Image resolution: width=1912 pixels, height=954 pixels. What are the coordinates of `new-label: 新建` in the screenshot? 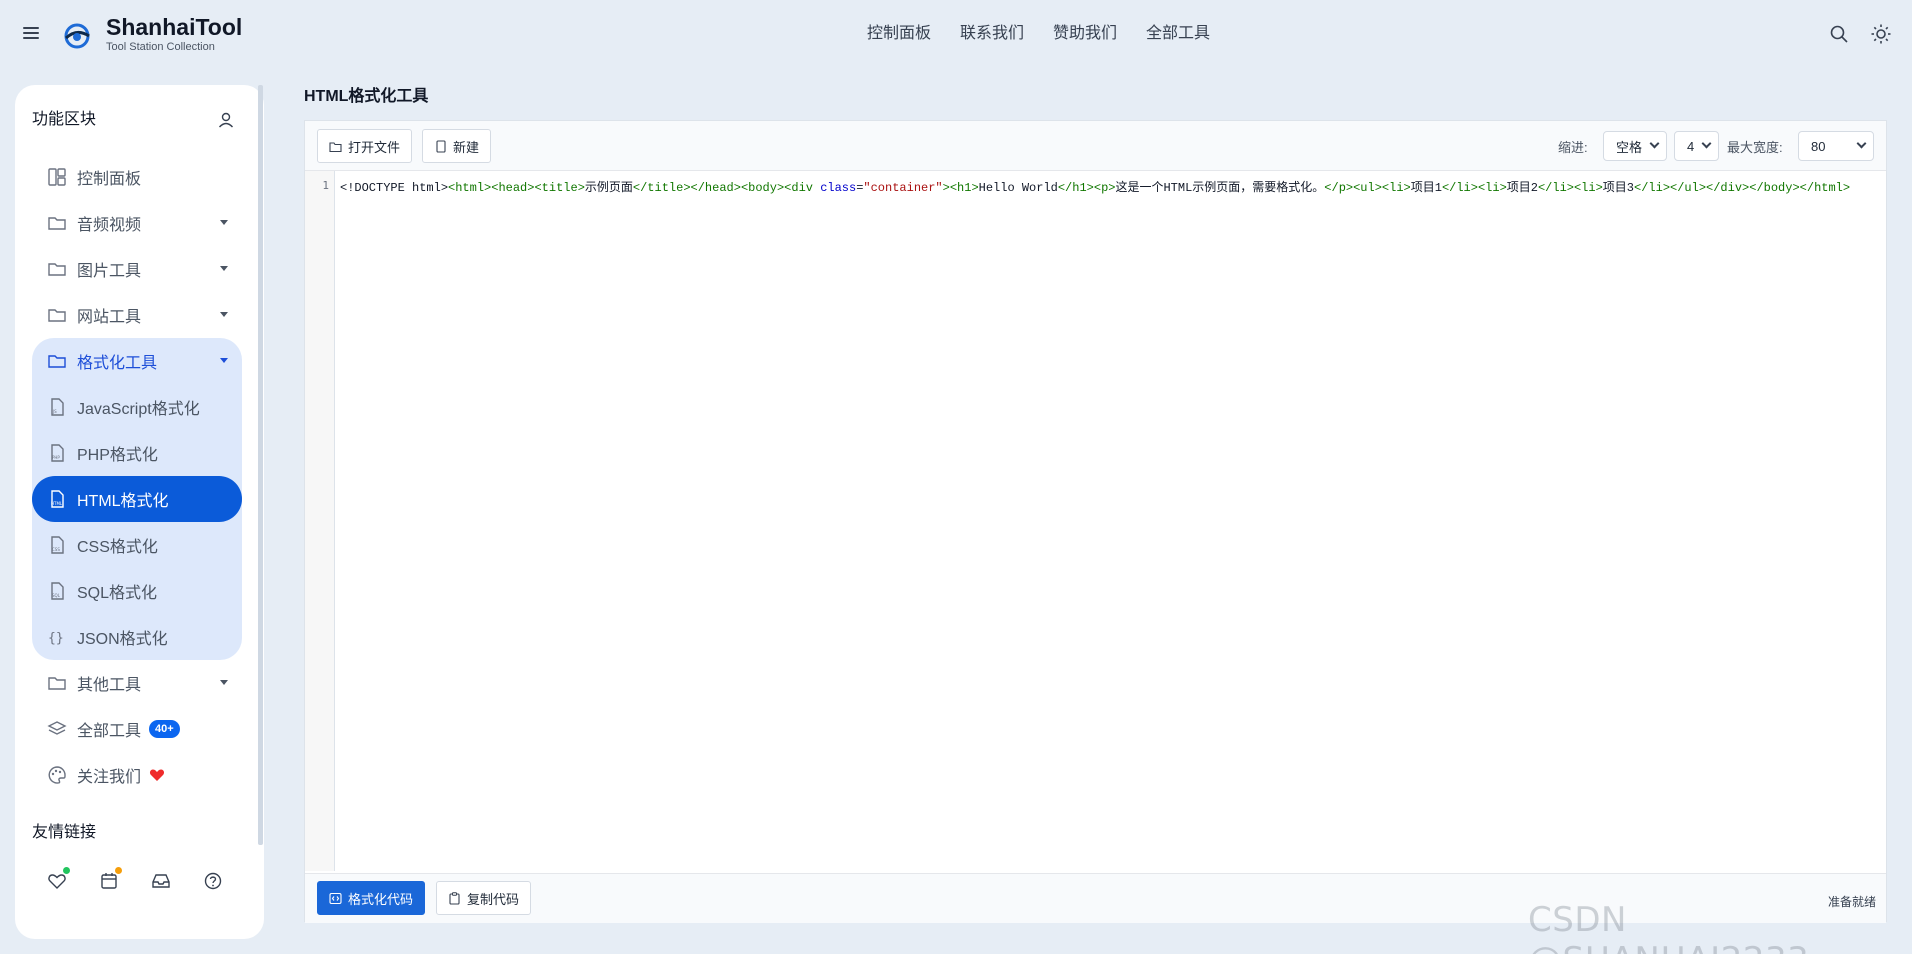 It's located at (466, 147).